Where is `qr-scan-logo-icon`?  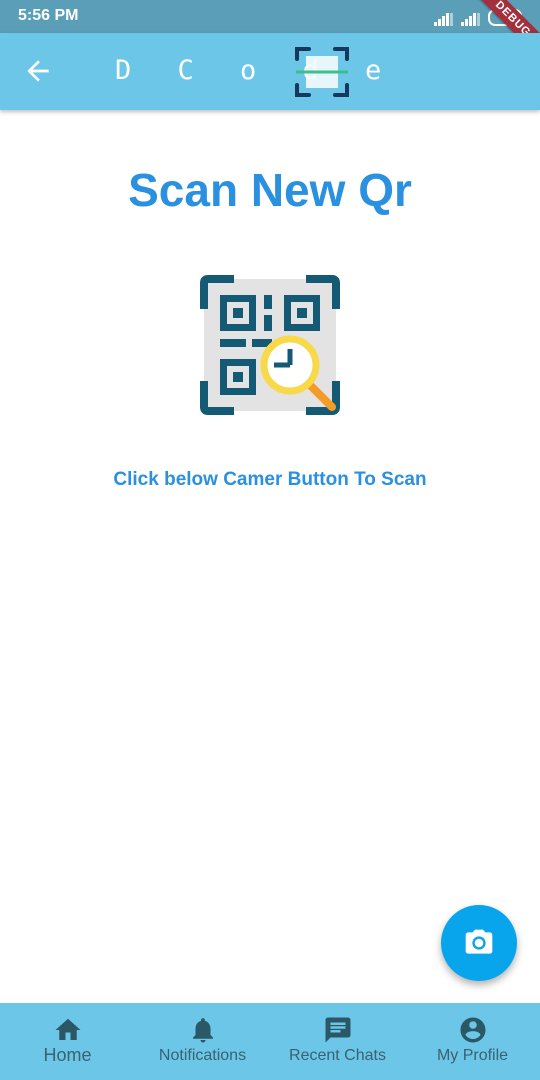 qr-scan-logo-icon is located at coordinates (322, 72).